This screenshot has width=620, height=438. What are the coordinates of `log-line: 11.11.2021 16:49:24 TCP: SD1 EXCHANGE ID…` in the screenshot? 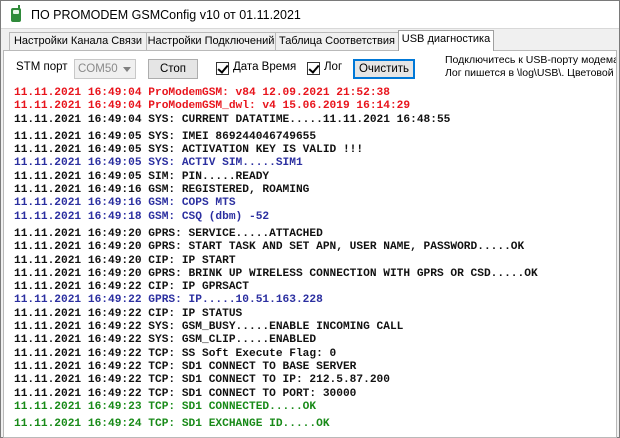 It's located at (172, 424).